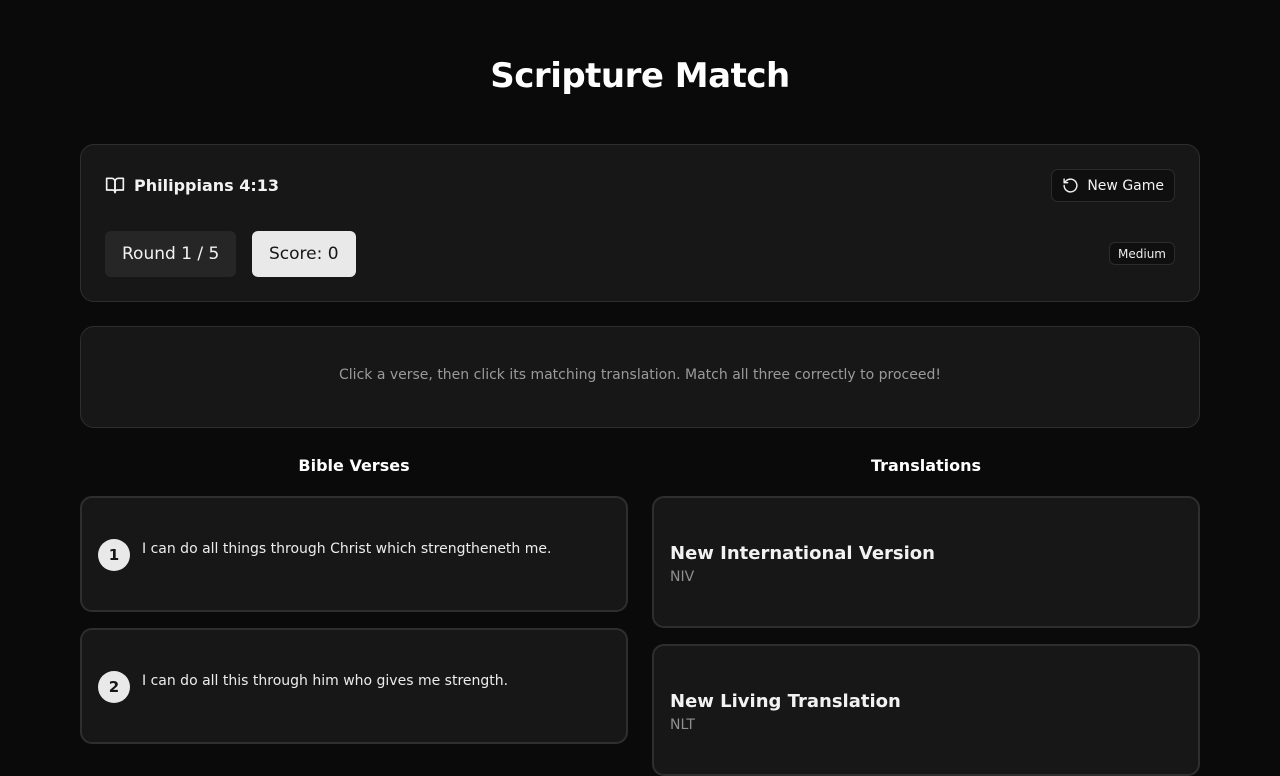  Describe the element at coordinates (207, 185) in the screenshot. I see `verse-reference-label: Philippians 4:13` at that location.